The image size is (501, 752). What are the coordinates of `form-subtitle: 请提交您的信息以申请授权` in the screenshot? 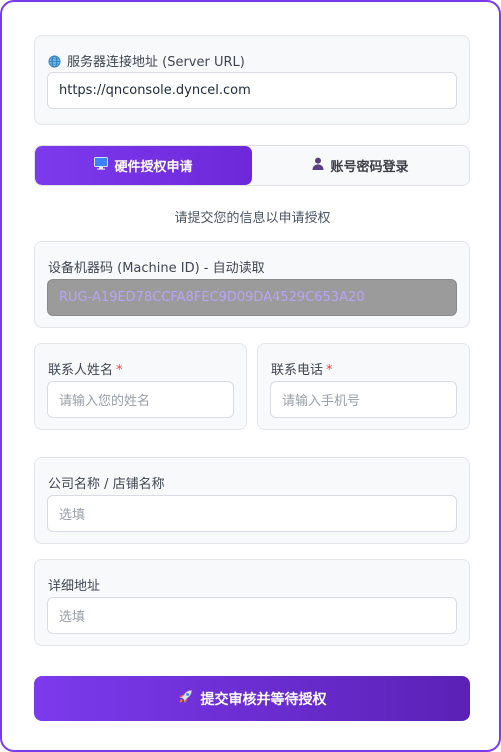 It's located at (252, 218).